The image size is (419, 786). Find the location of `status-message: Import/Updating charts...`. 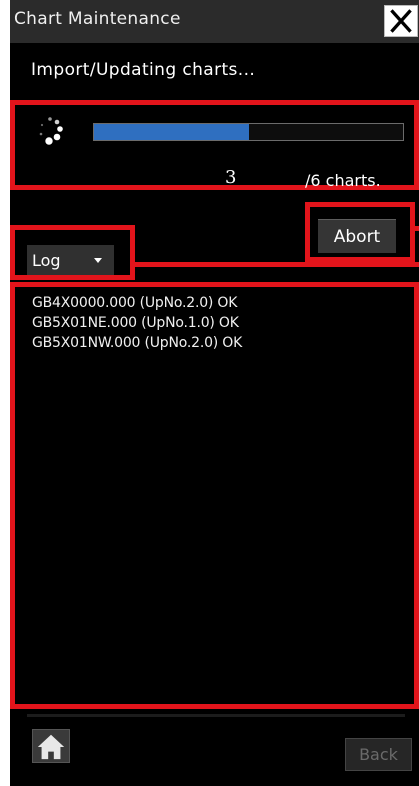

status-message: Import/Updating charts... is located at coordinates (143, 70).